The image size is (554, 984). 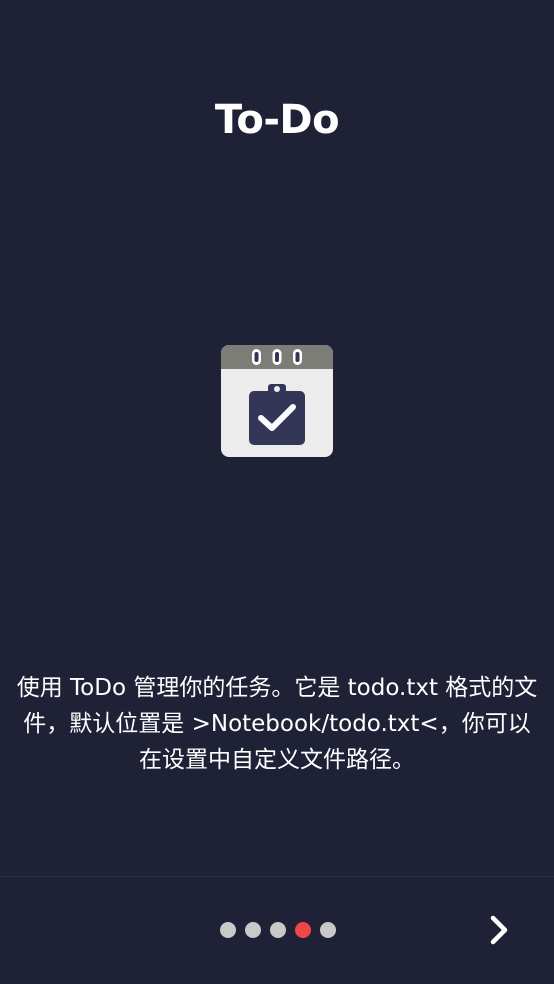 What do you see at coordinates (303, 930) in the screenshot?
I see `page-dot-4-active` at bounding box center [303, 930].